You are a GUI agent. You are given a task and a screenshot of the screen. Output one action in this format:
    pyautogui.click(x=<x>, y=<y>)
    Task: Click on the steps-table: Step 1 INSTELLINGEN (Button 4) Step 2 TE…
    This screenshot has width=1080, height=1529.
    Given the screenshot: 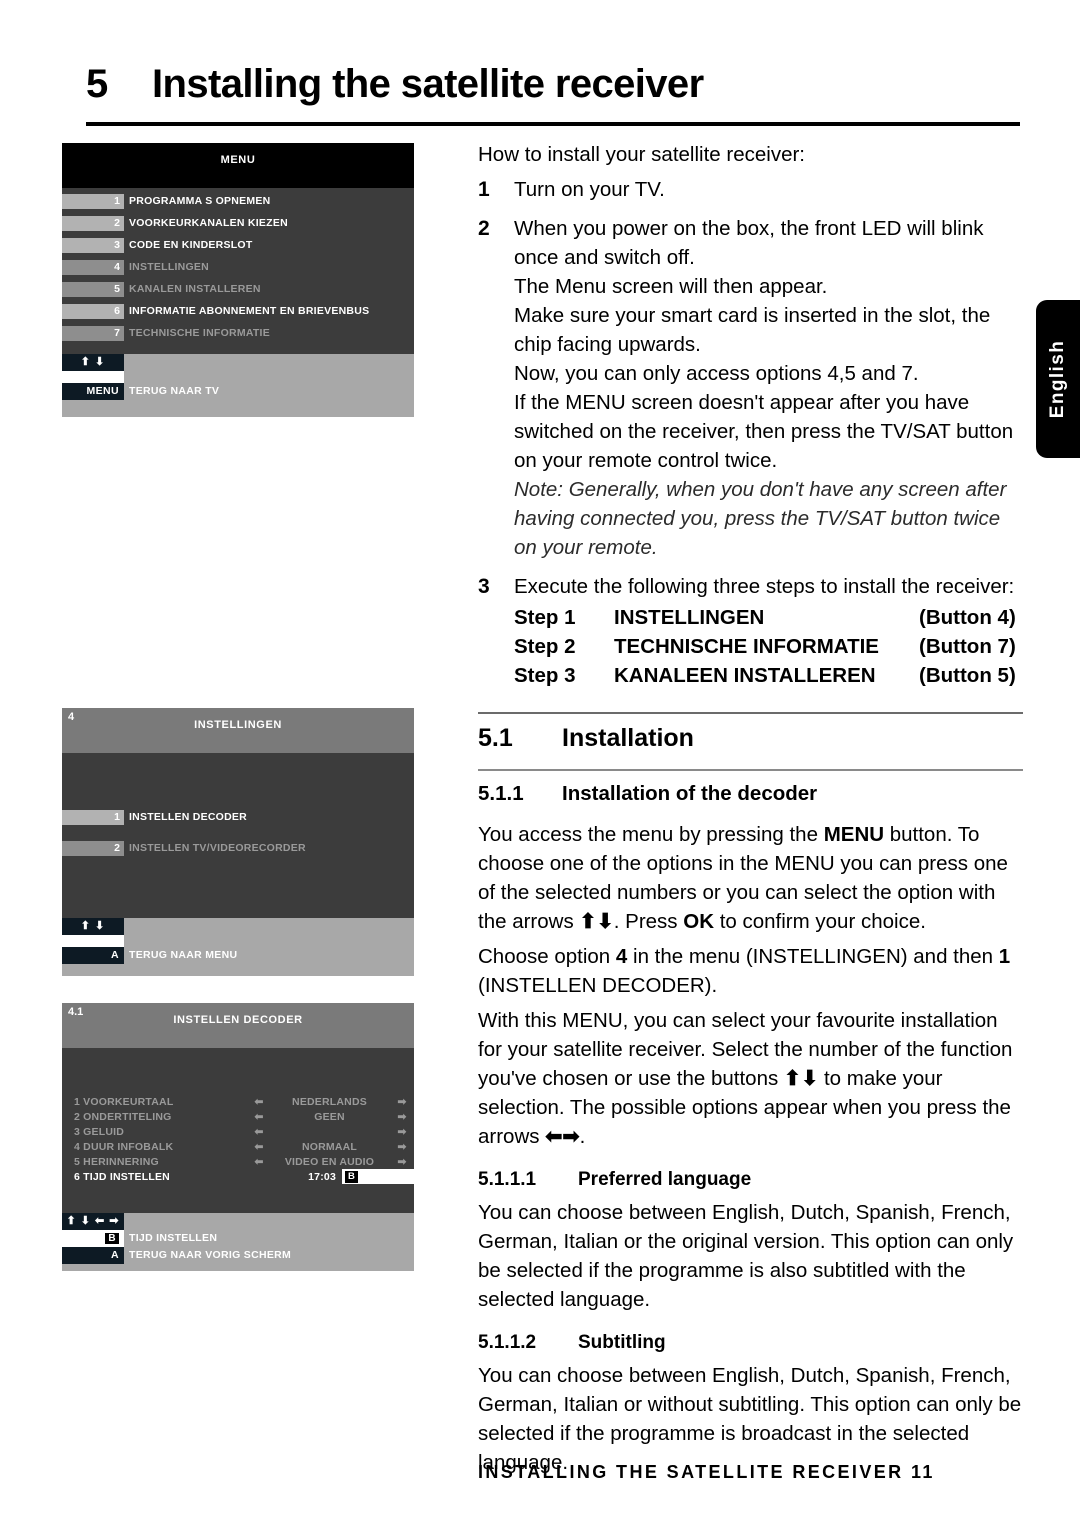 What is the action you would take?
    pyautogui.click(x=768, y=646)
    